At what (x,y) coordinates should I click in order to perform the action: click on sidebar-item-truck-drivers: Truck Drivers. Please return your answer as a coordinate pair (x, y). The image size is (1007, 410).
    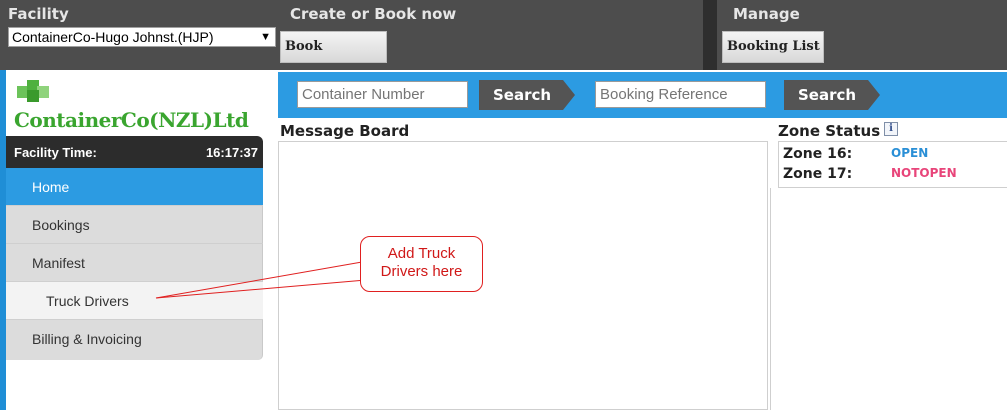
    Looking at the image, I should click on (134, 301).